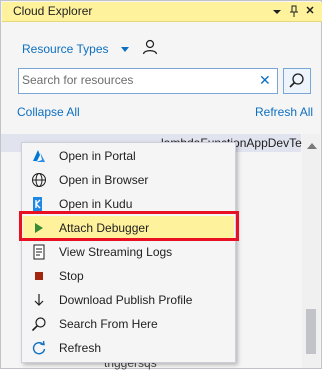 The width and height of the screenshot is (322, 370). Describe the element at coordinates (39, 348) in the screenshot. I see `refresh-icon` at that location.